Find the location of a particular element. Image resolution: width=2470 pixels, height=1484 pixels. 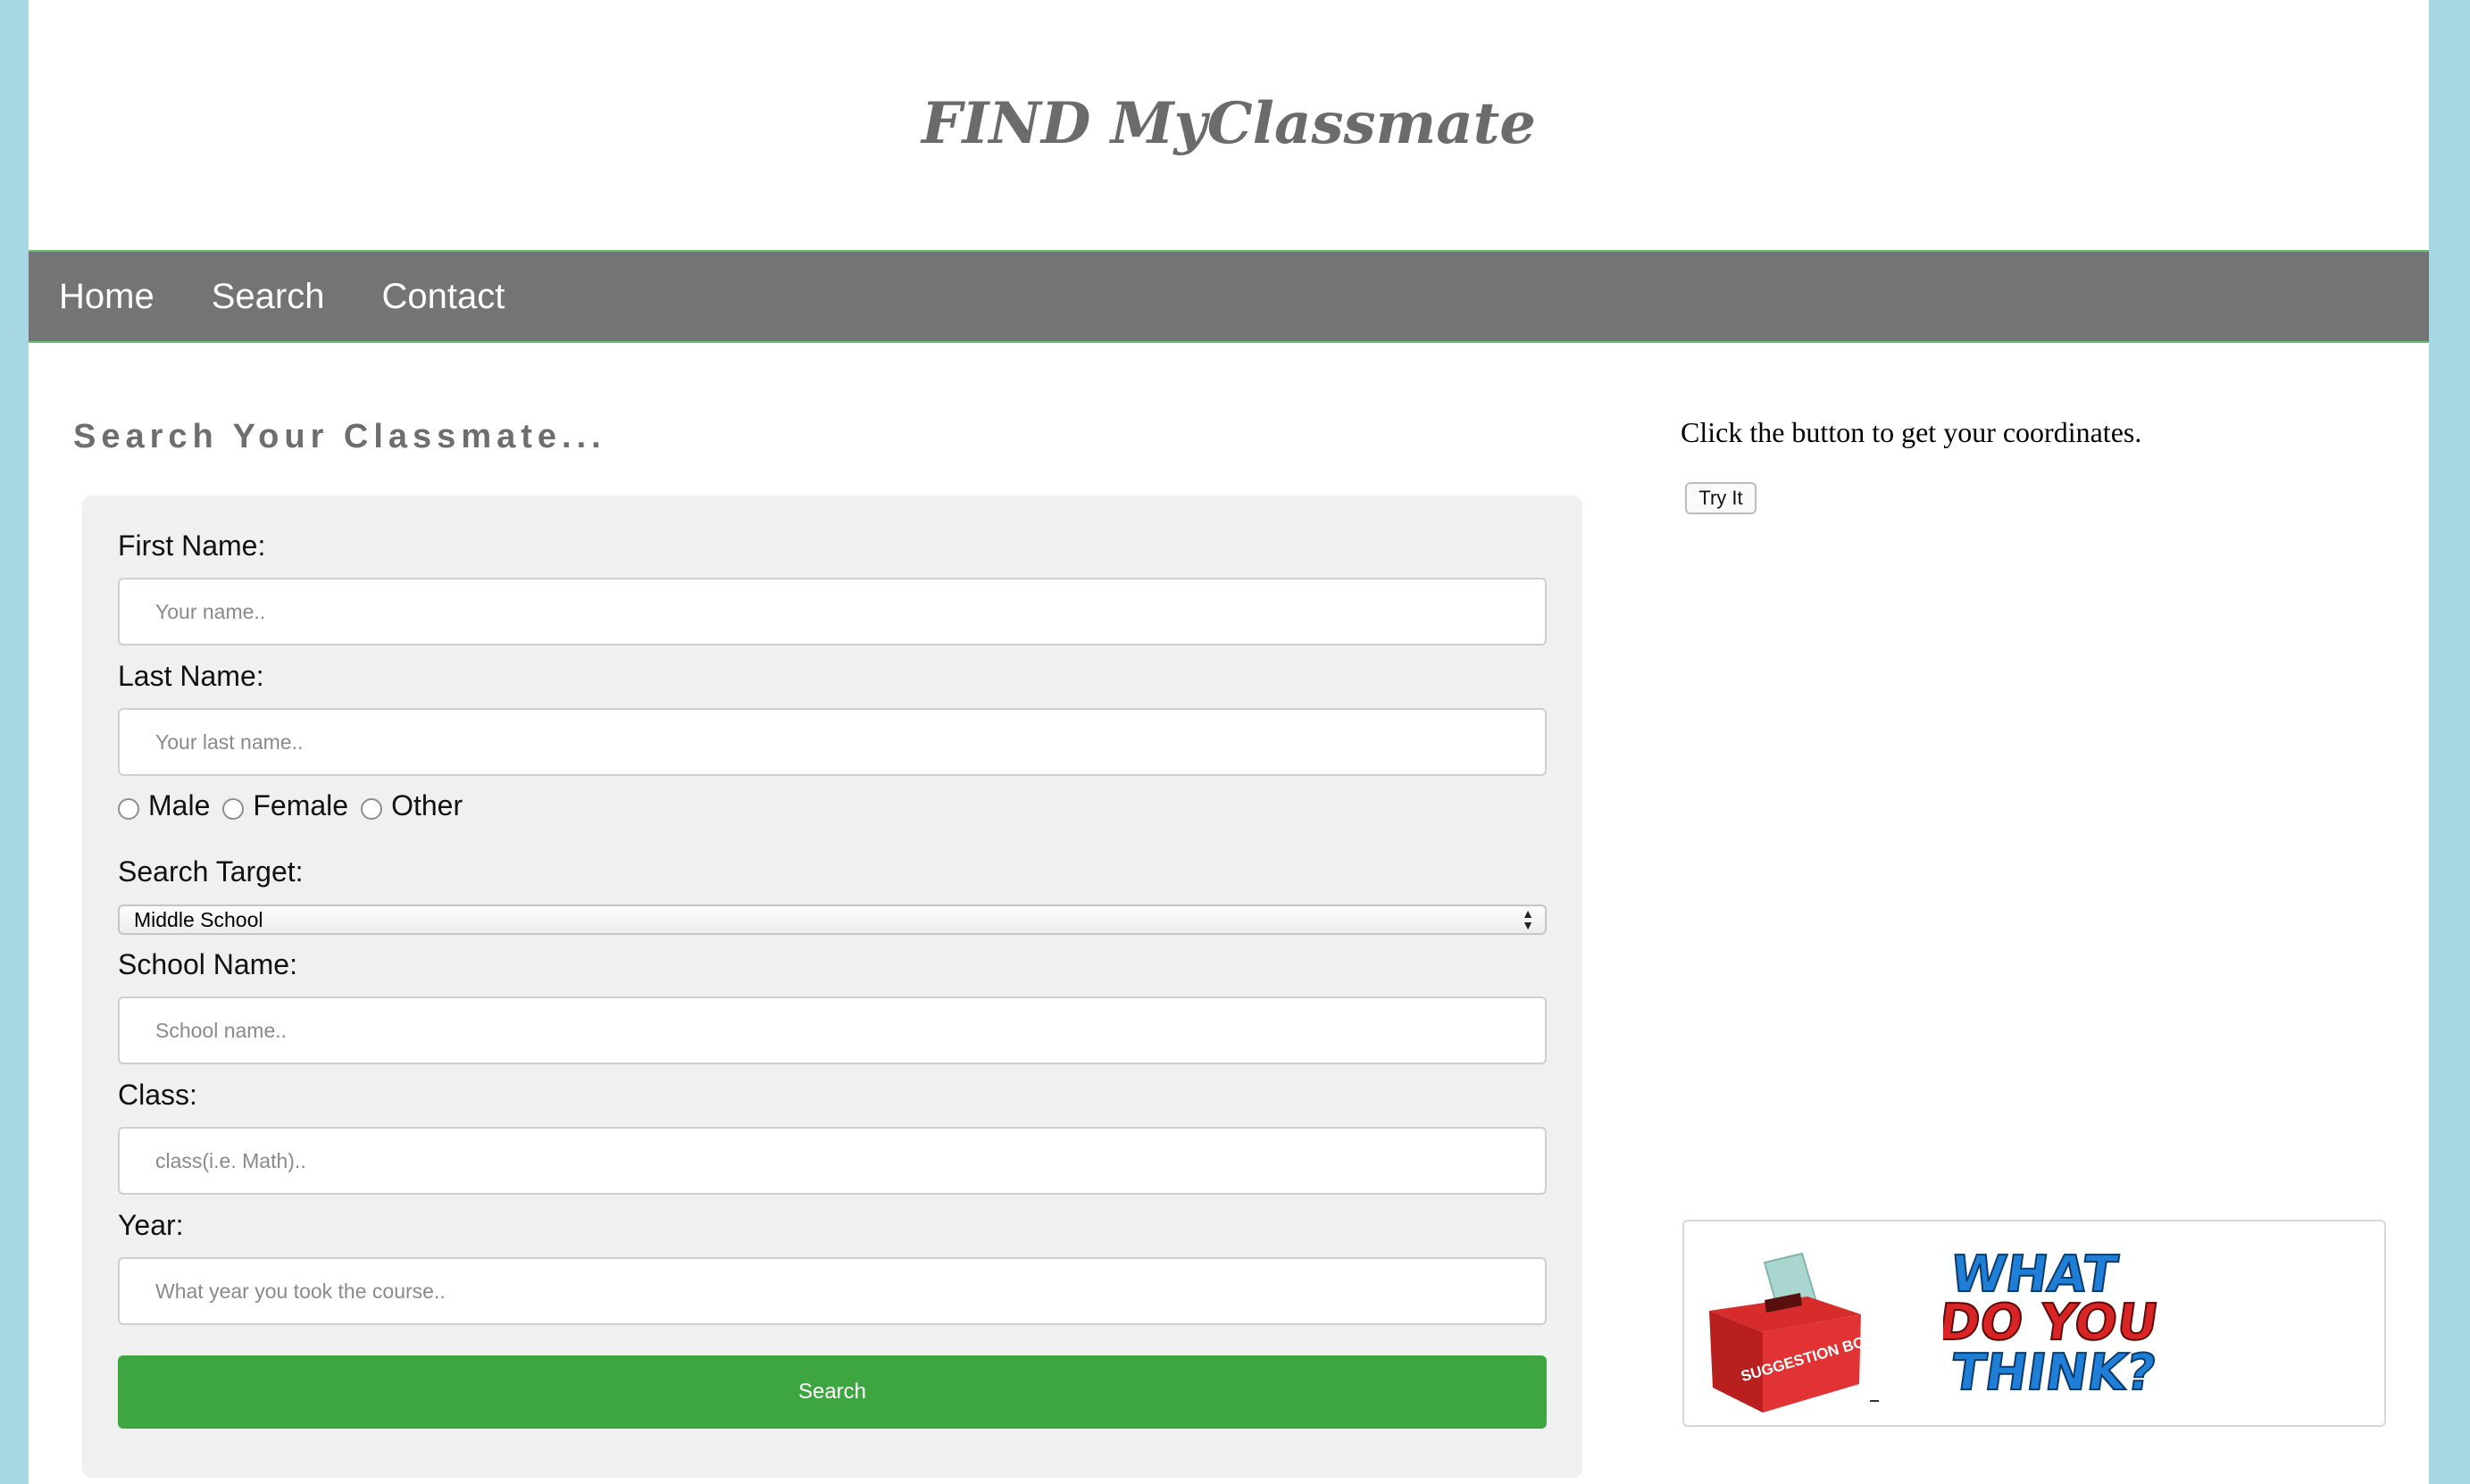

search-target-value: Middle School is located at coordinates (198, 919).